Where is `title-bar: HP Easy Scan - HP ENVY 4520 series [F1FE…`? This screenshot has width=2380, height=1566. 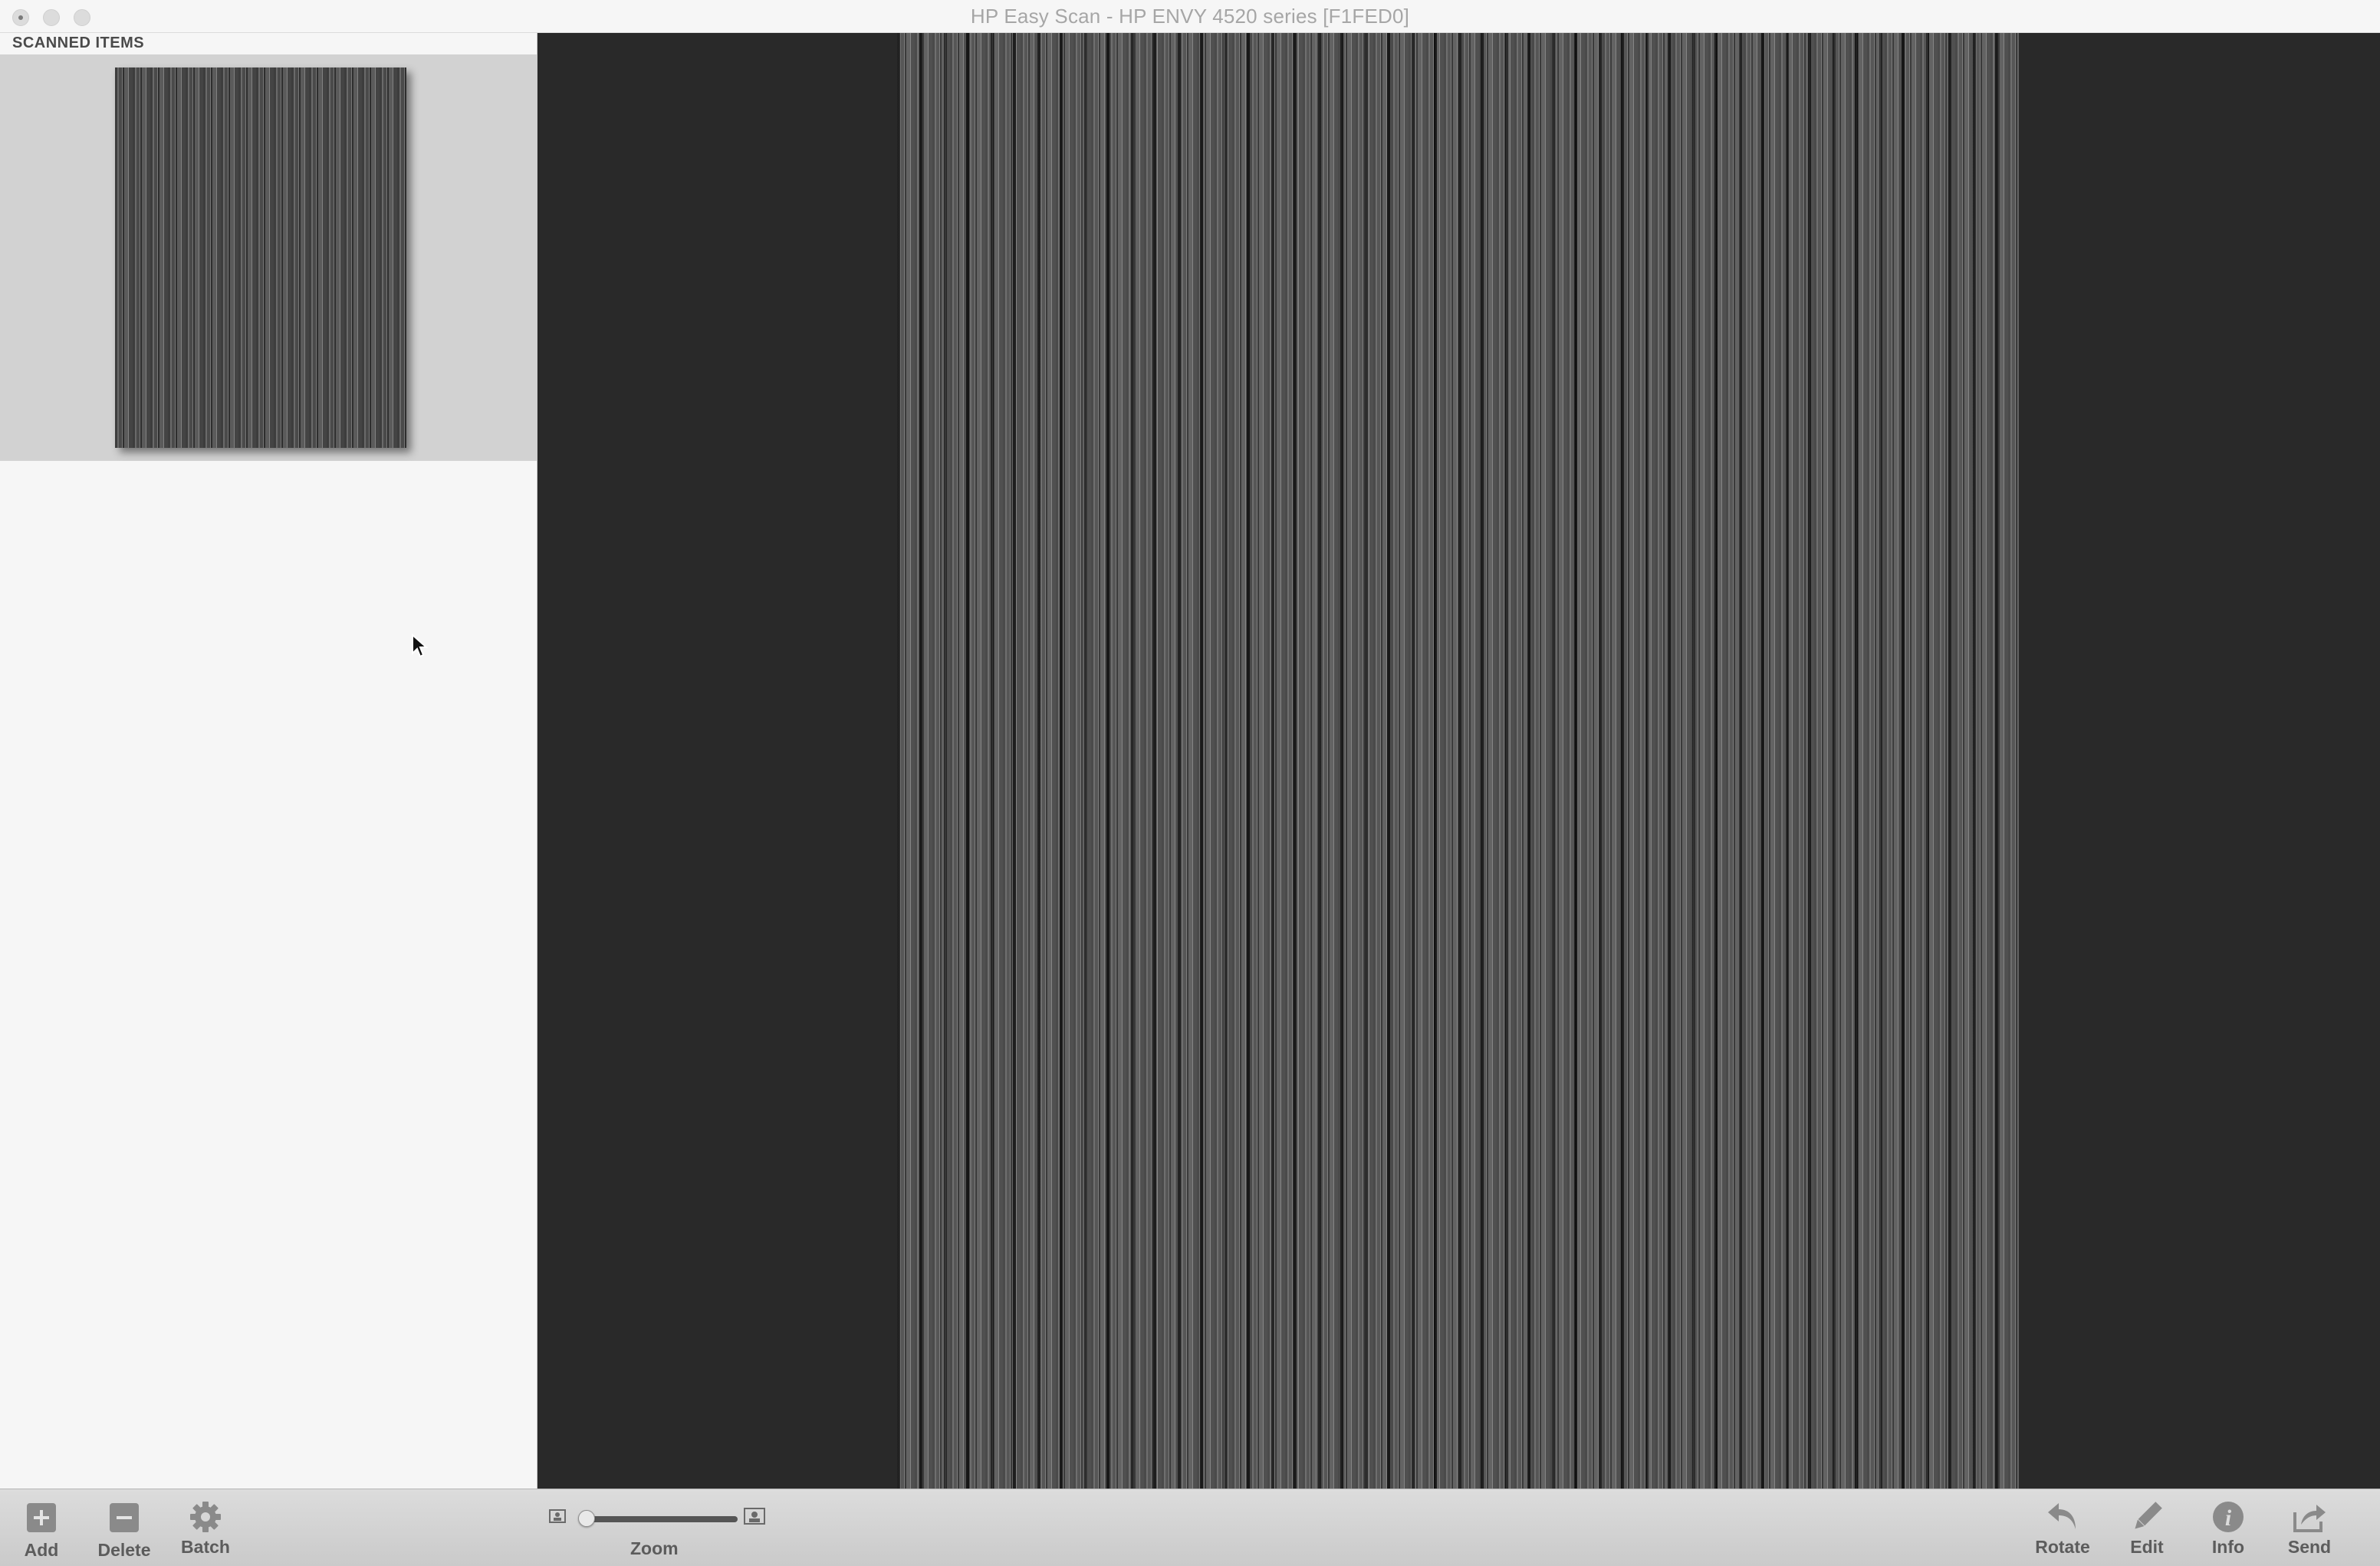
title-bar: HP Easy Scan - HP ENVY 4520 series [F1FE… is located at coordinates (1190, 17).